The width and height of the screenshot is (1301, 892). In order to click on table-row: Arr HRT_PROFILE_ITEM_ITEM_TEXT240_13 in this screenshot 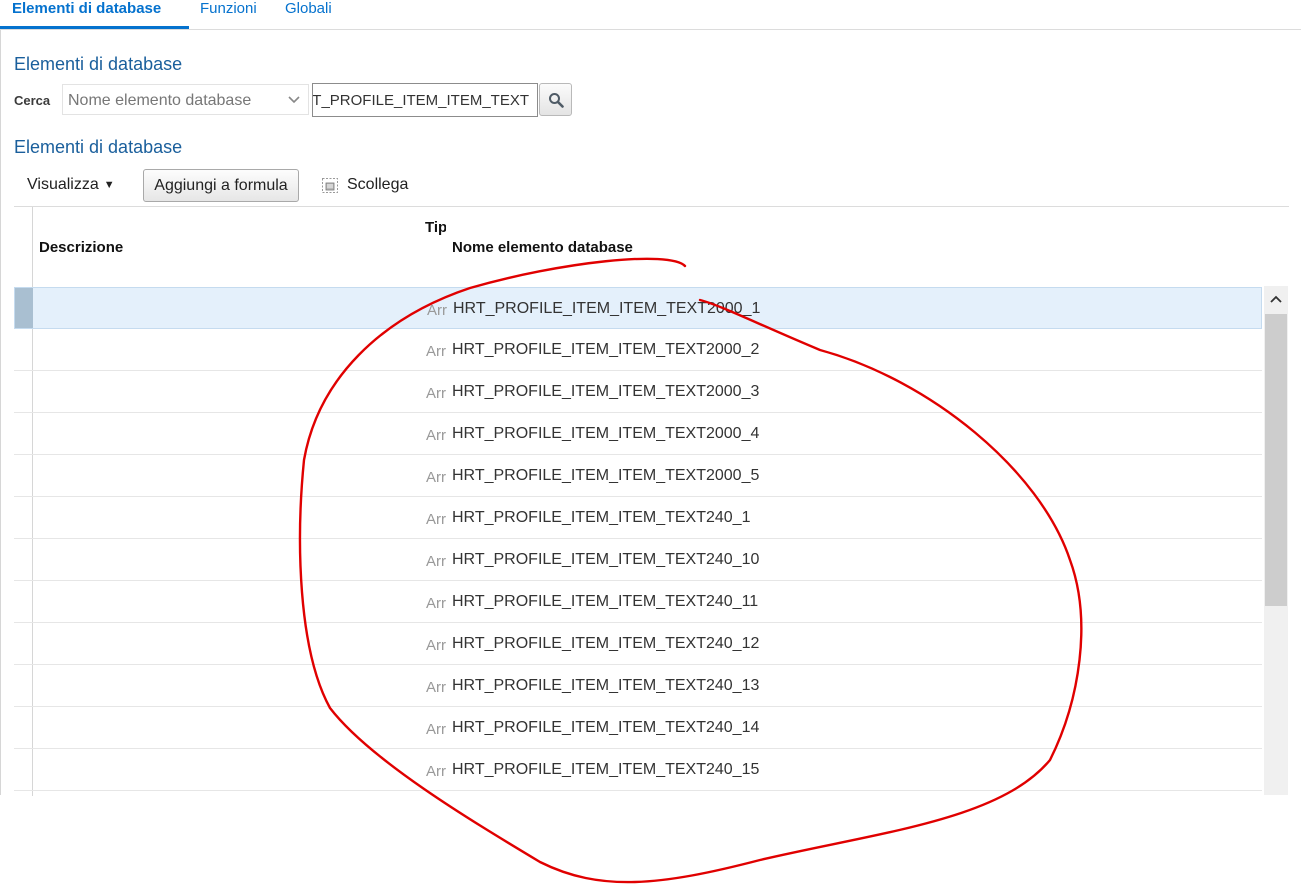, I will do `click(638, 686)`.